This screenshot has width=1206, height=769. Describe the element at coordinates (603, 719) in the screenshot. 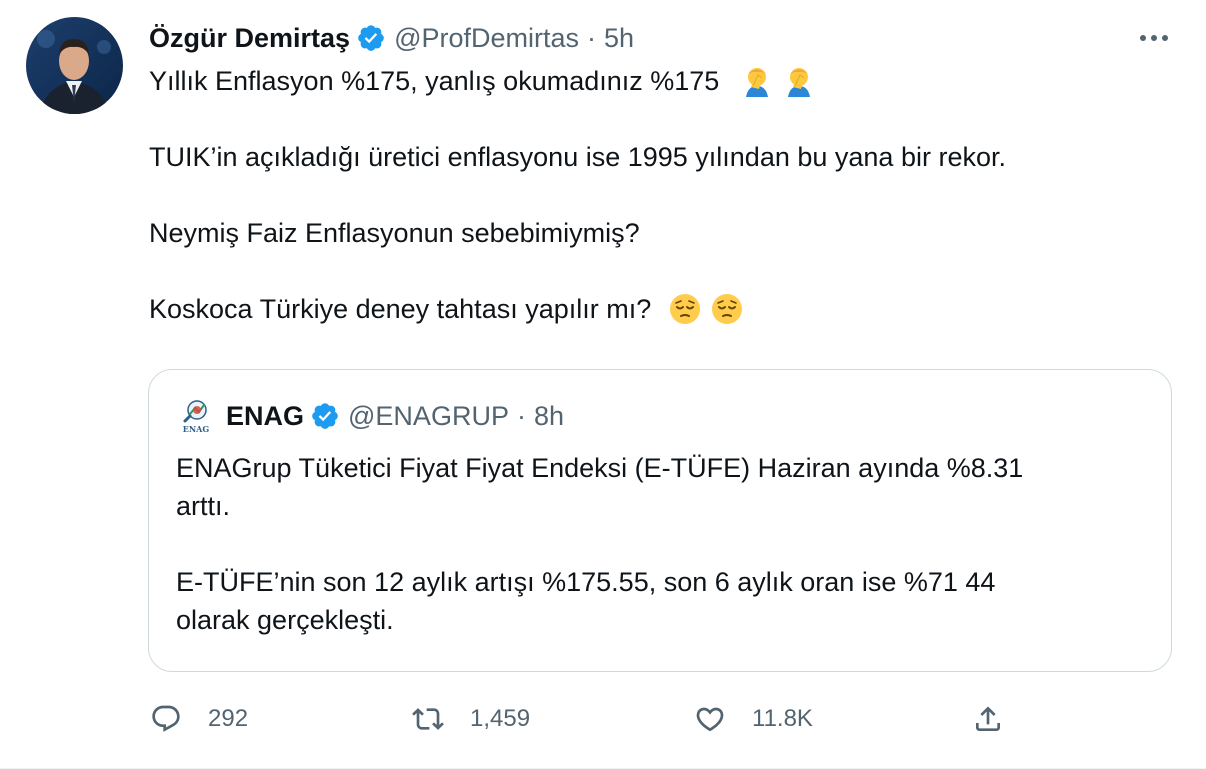

I see `tweet-actions: 292 1,459 11.8K` at that location.